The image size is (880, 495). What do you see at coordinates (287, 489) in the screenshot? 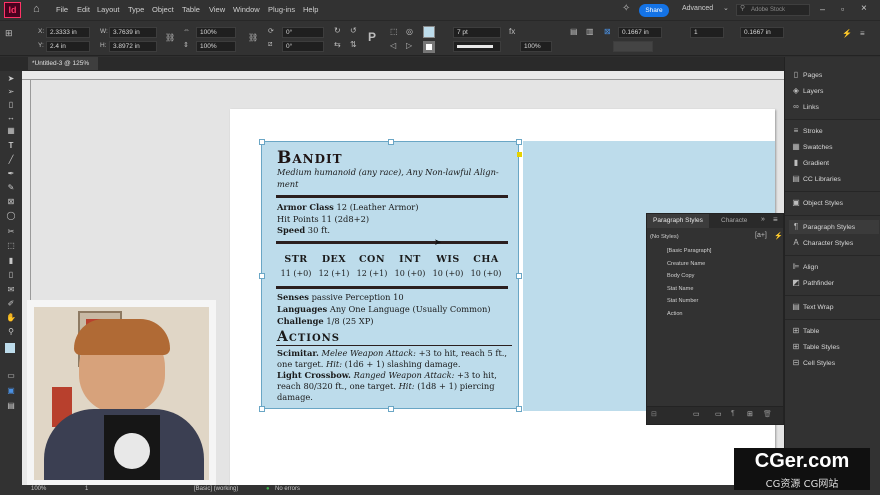
I see `preflight-errors: No errors` at bounding box center [287, 489].